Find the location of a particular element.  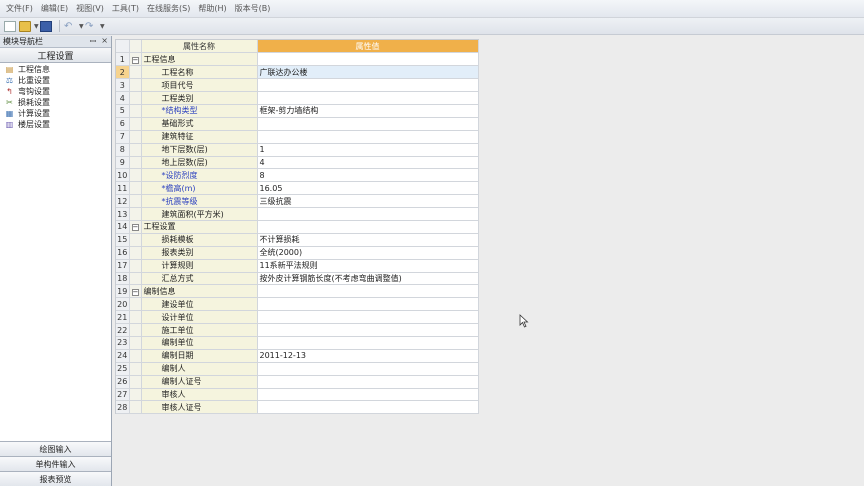

table-row: 2 工程名称 广联达办公楼 is located at coordinates (297, 72).